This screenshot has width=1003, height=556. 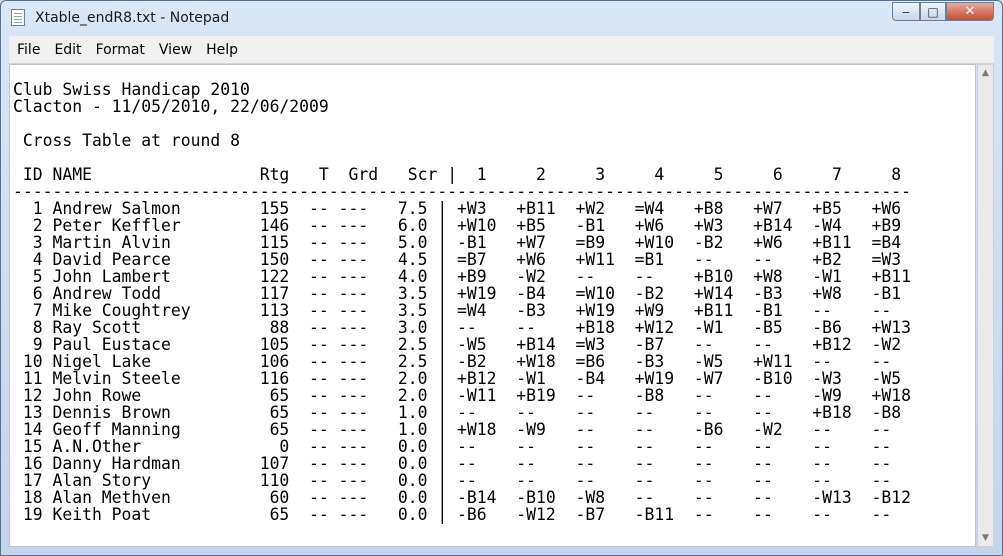 I want to click on close-icon: ✕, so click(x=970, y=11).